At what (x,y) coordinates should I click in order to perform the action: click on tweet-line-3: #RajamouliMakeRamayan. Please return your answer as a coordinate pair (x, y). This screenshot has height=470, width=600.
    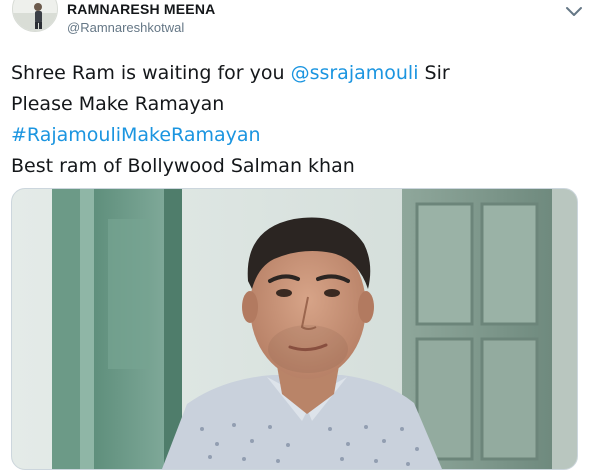
    Looking at the image, I should click on (301, 135).